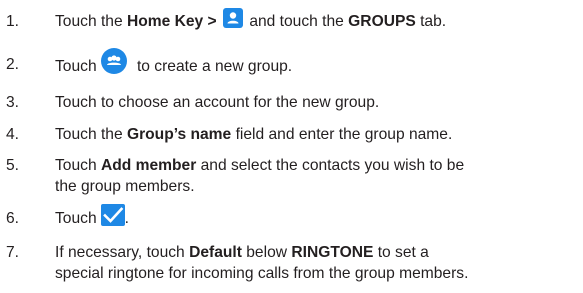 The image size is (583, 293). Describe the element at coordinates (13, 134) in the screenshot. I see `step-number: 4.` at that location.